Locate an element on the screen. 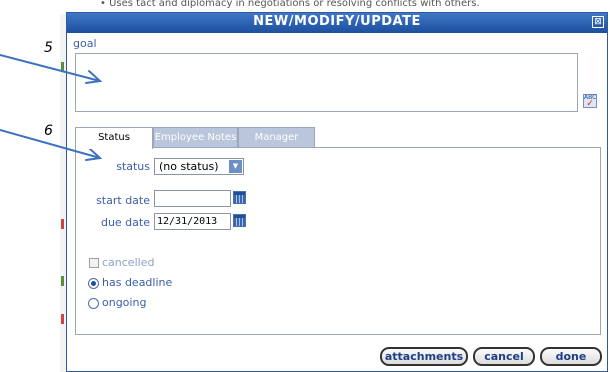 Image resolution: width=610 pixels, height=372 pixels. annotation-arrow is located at coordinates (50, 68).